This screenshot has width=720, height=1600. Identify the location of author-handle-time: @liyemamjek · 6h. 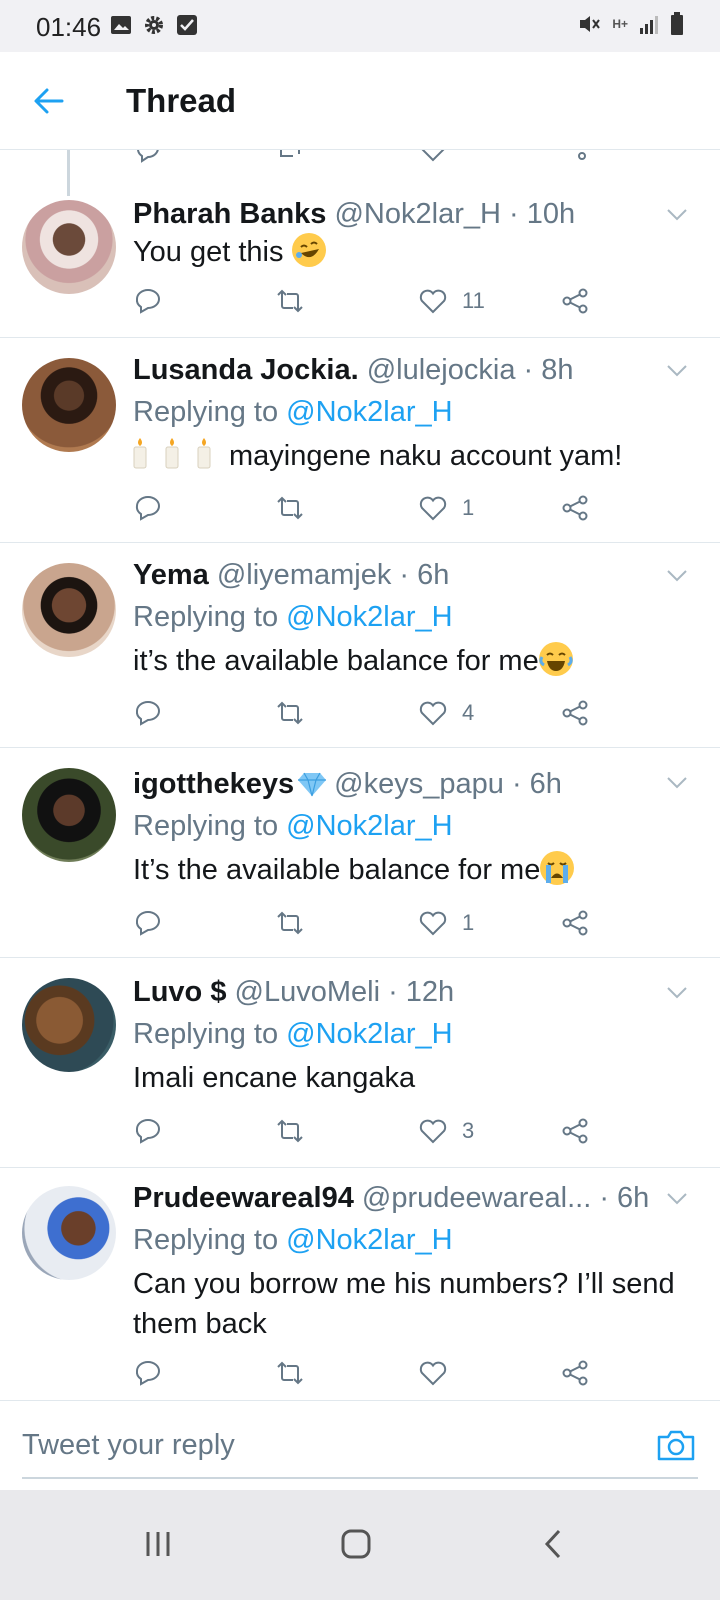
(333, 575).